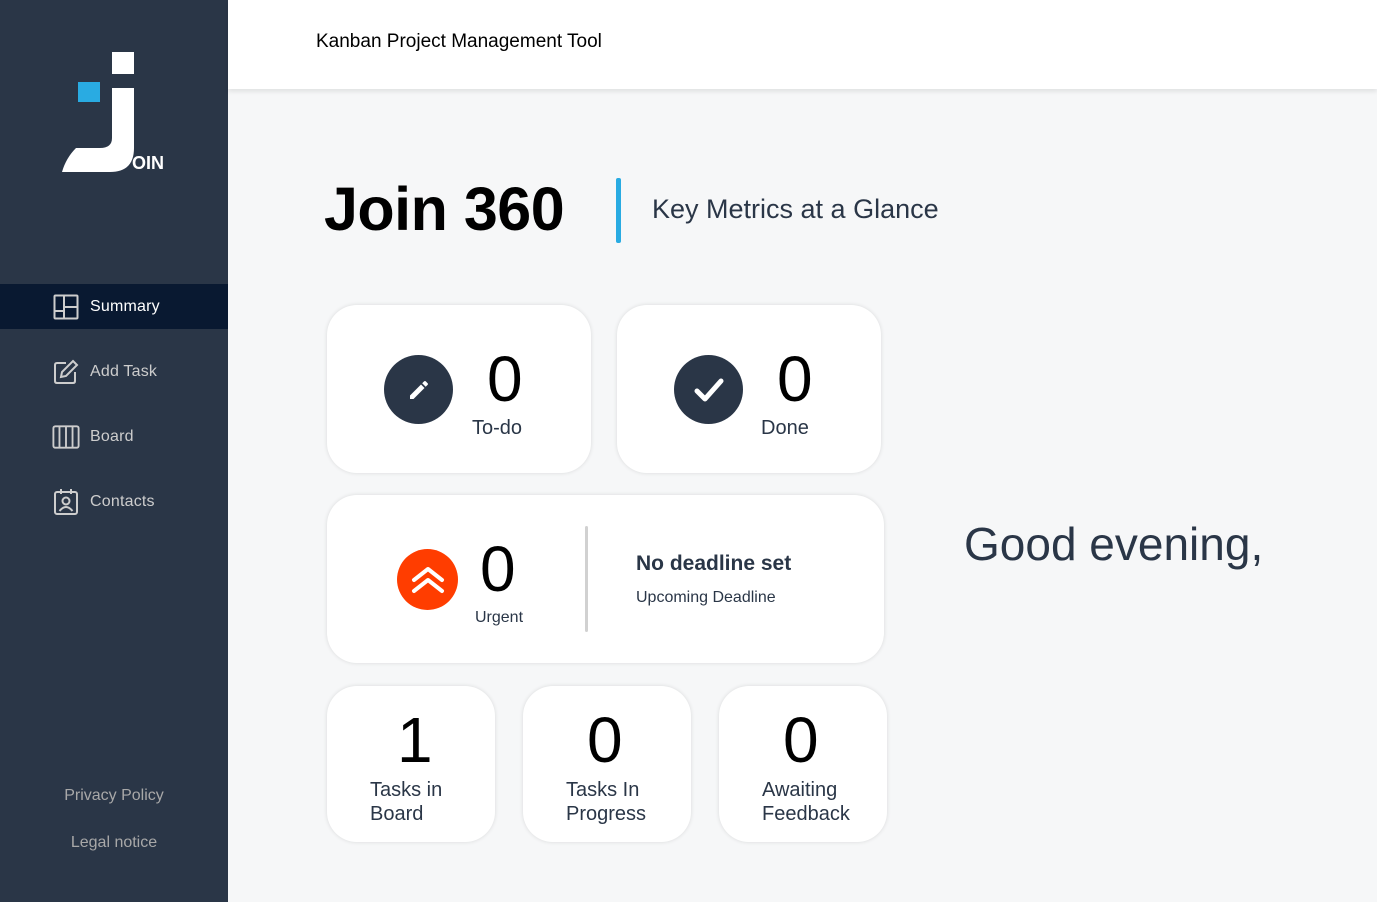  I want to click on urgent-divider, so click(586, 579).